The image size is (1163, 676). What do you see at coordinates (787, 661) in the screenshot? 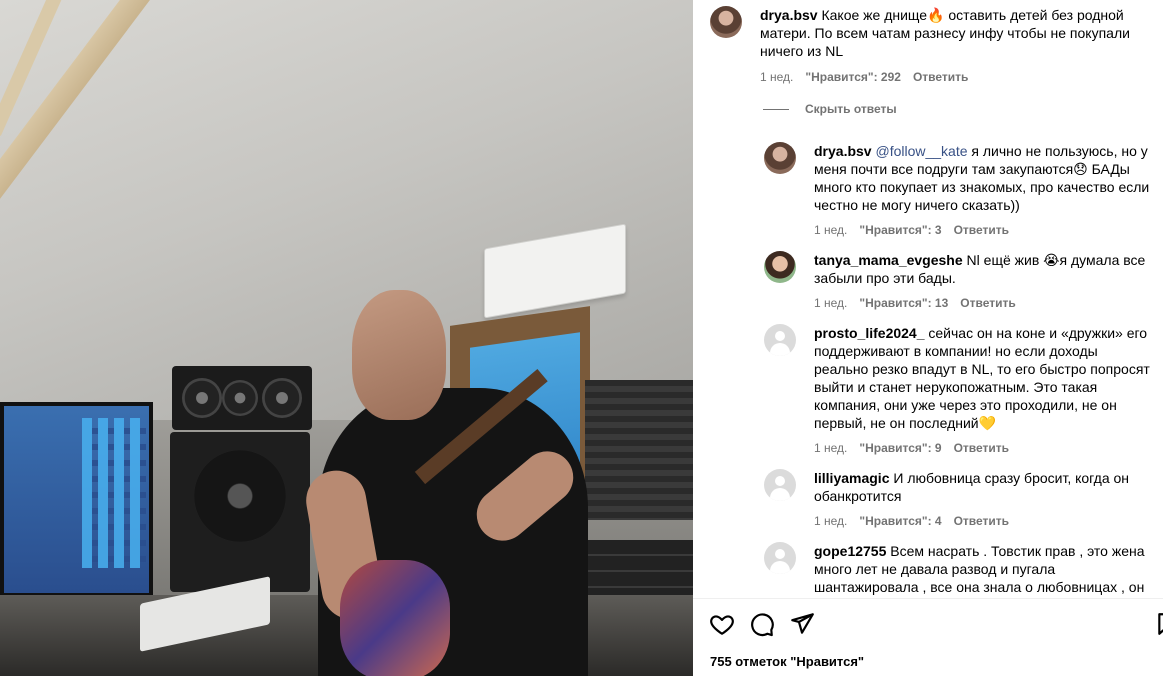
I see `likes-count: 755 отметок "Нравится"` at bounding box center [787, 661].